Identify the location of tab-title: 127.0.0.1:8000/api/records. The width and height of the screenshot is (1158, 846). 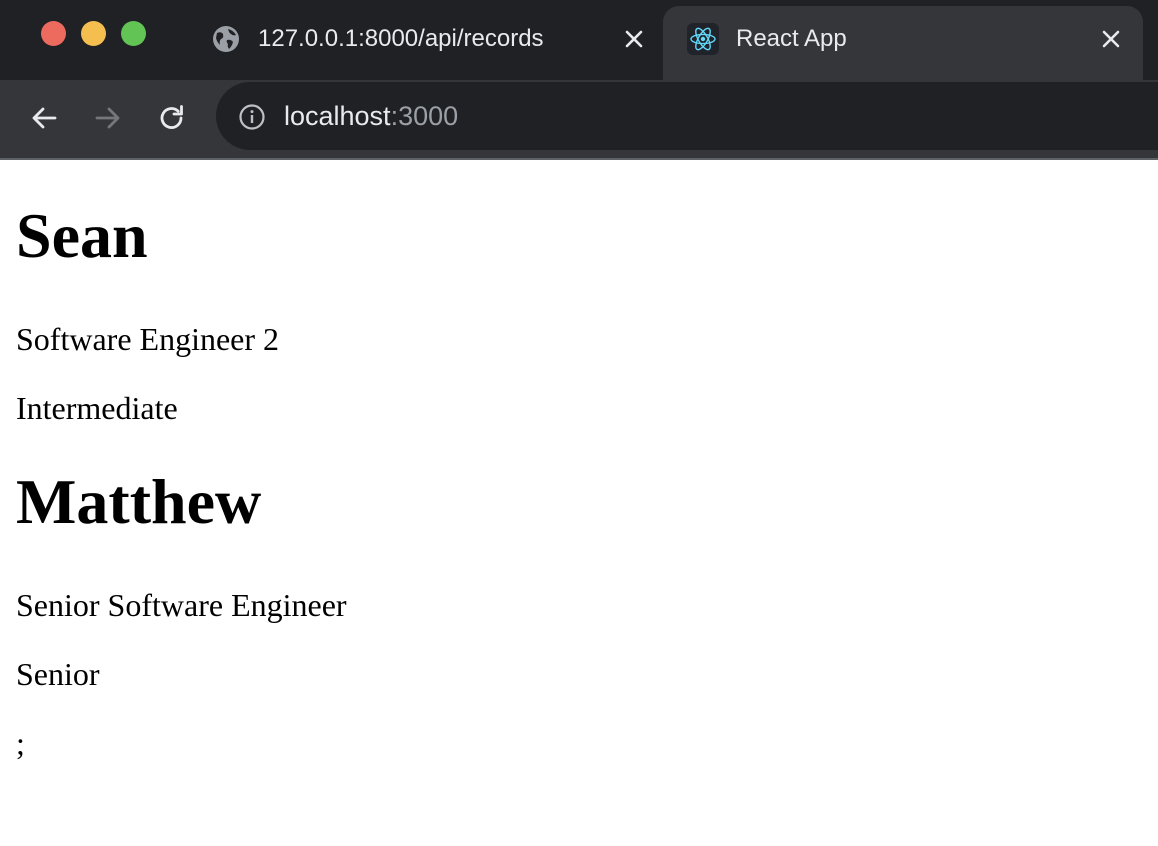
(401, 38).